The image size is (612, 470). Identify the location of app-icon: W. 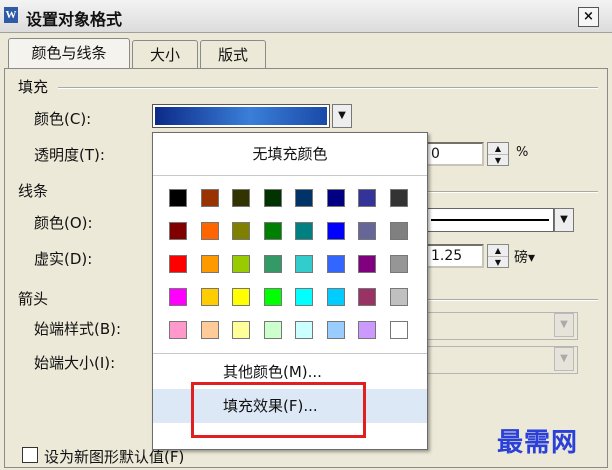
(11, 15).